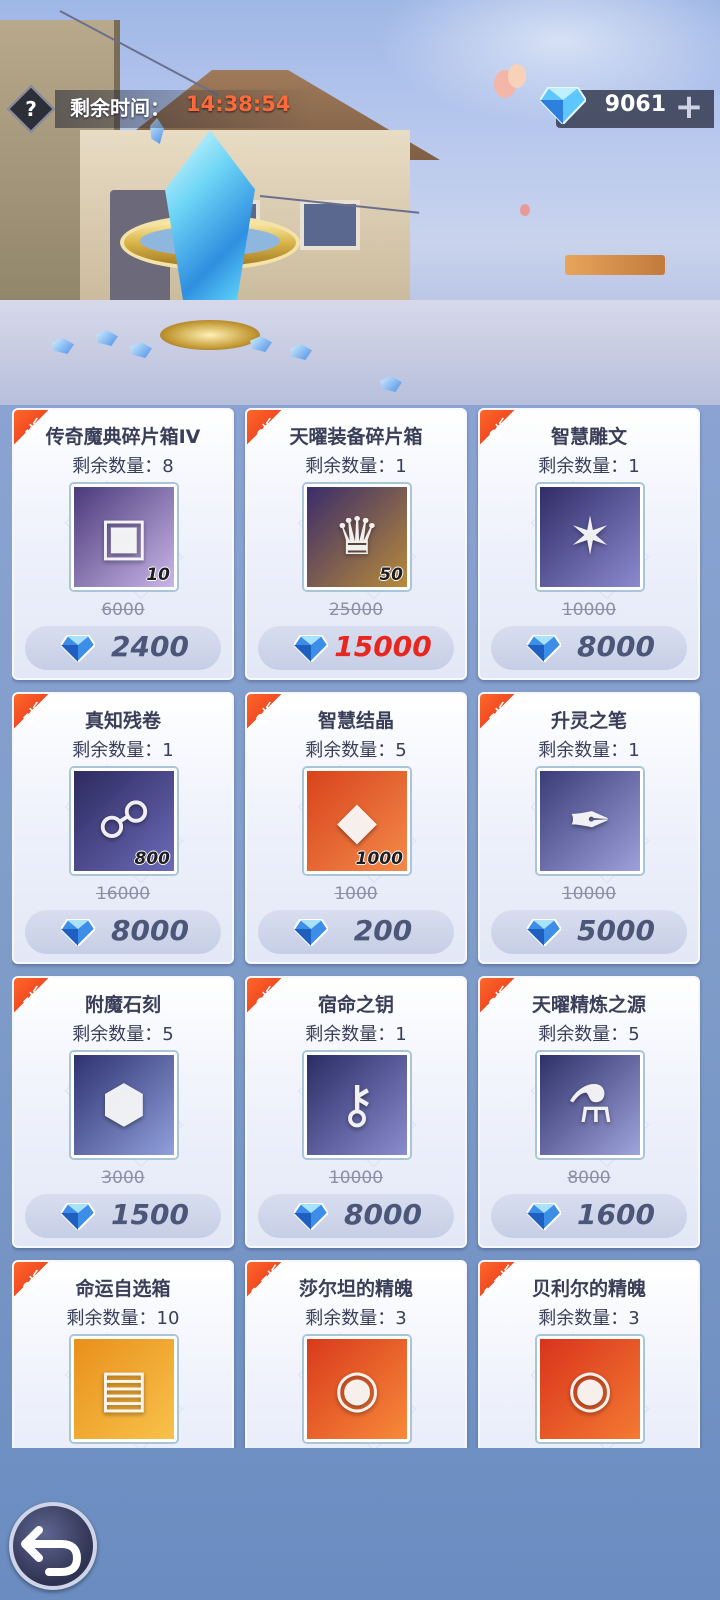 This screenshot has height=1600, width=720. I want to click on item-glyph: ✶, so click(590, 537).